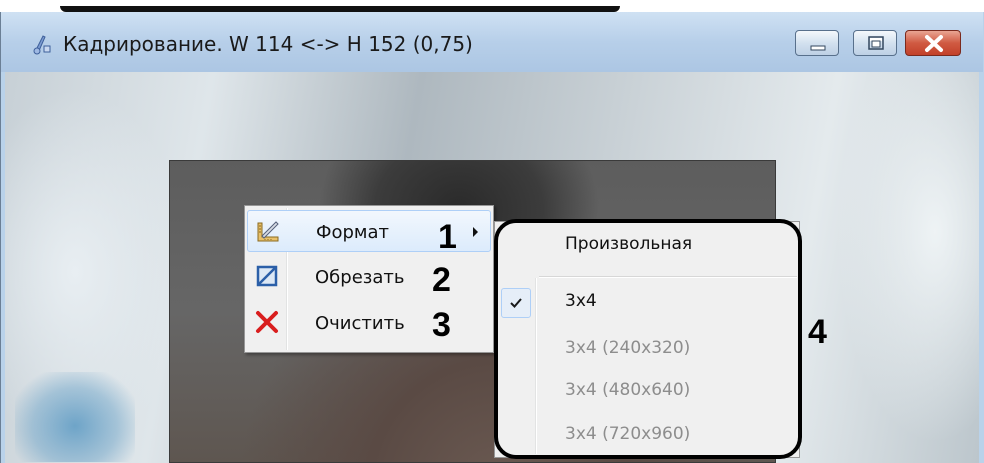  Describe the element at coordinates (817, 332) in the screenshot. I see `callout-number-4: 4` at that location.